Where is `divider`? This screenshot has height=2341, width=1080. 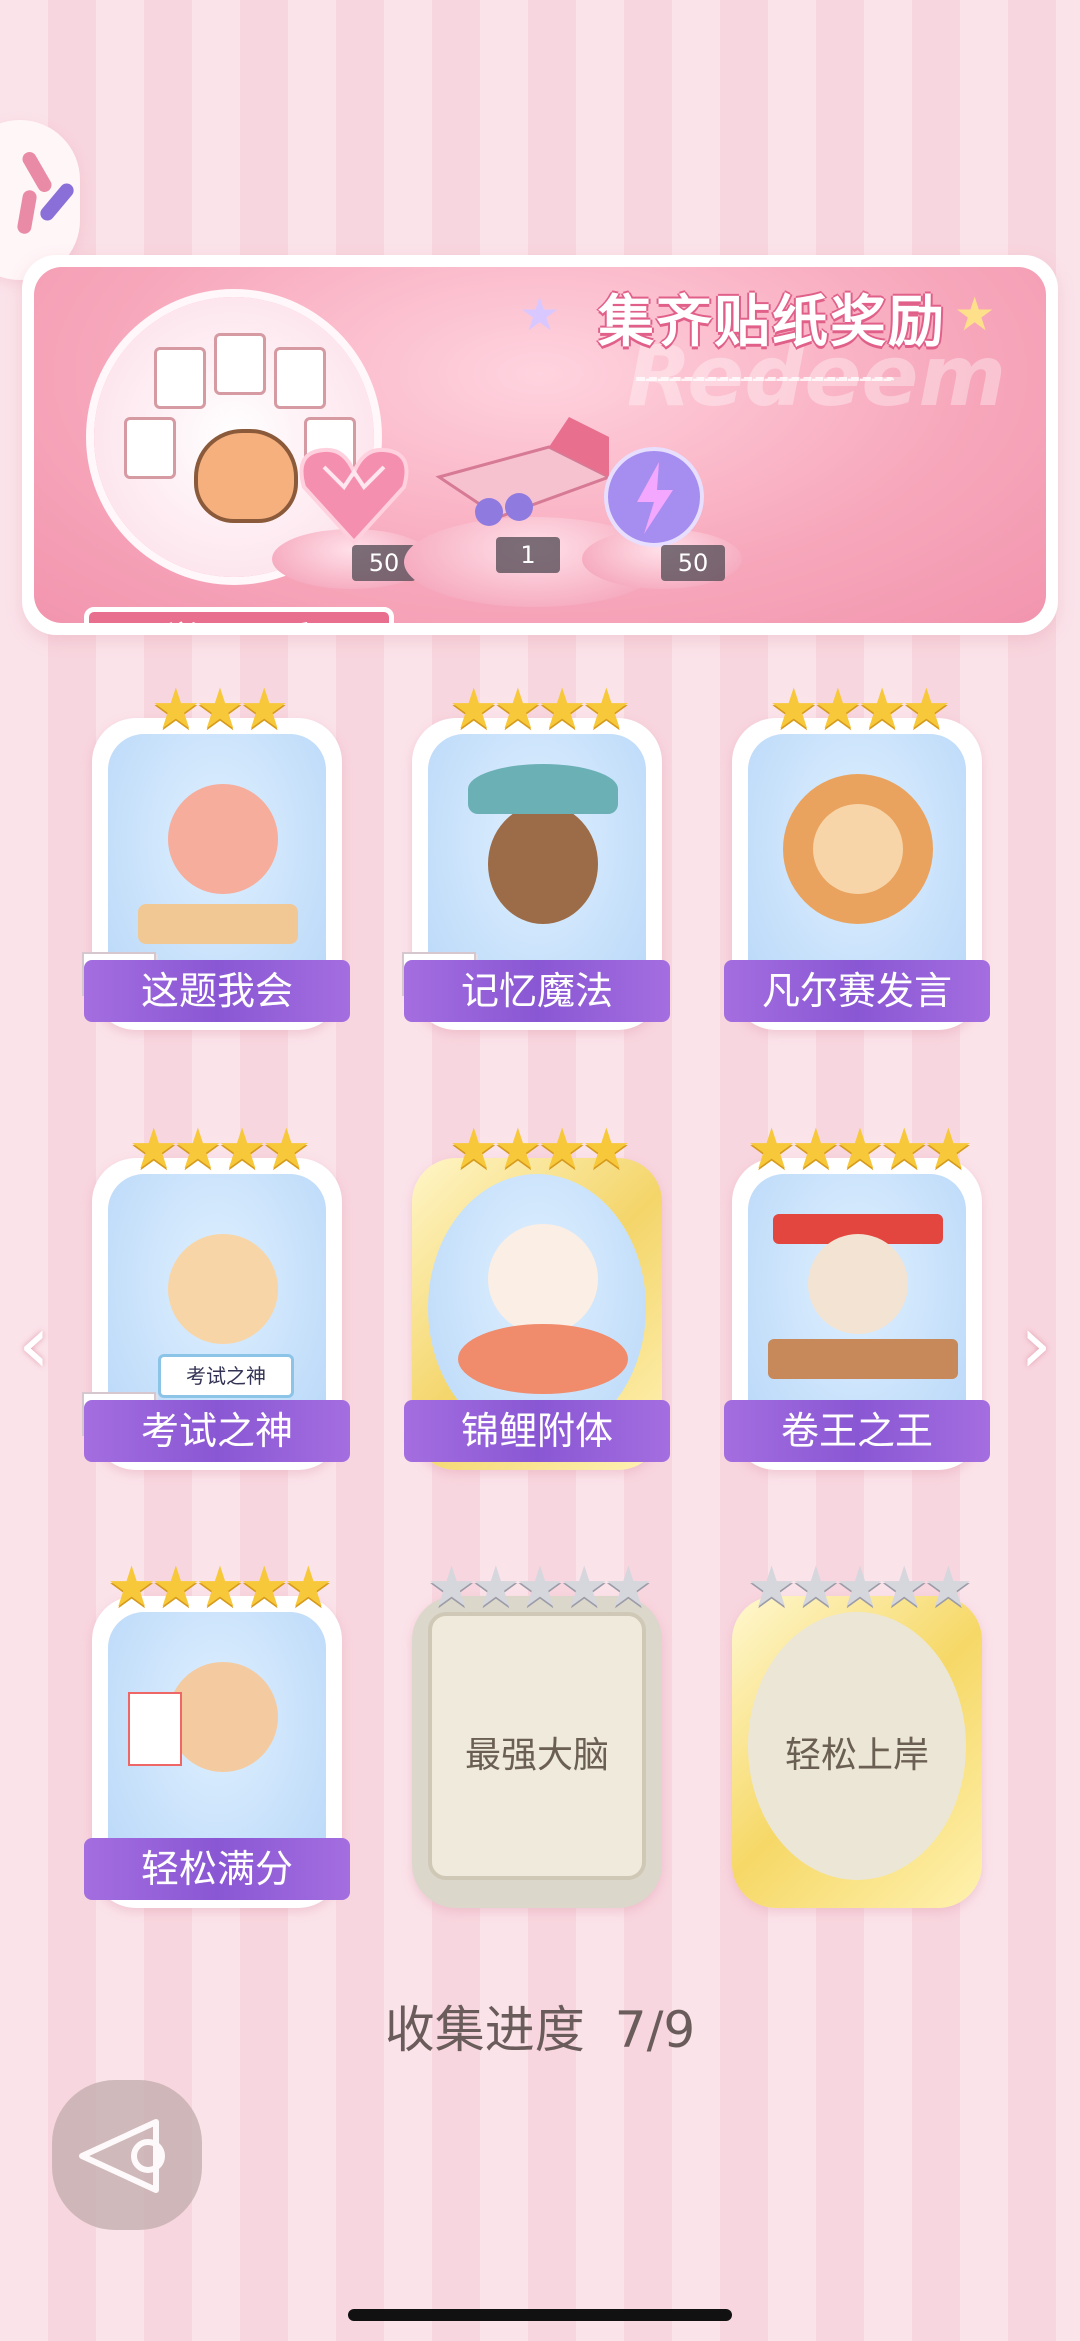
divider is located at coordinates (764, 380).